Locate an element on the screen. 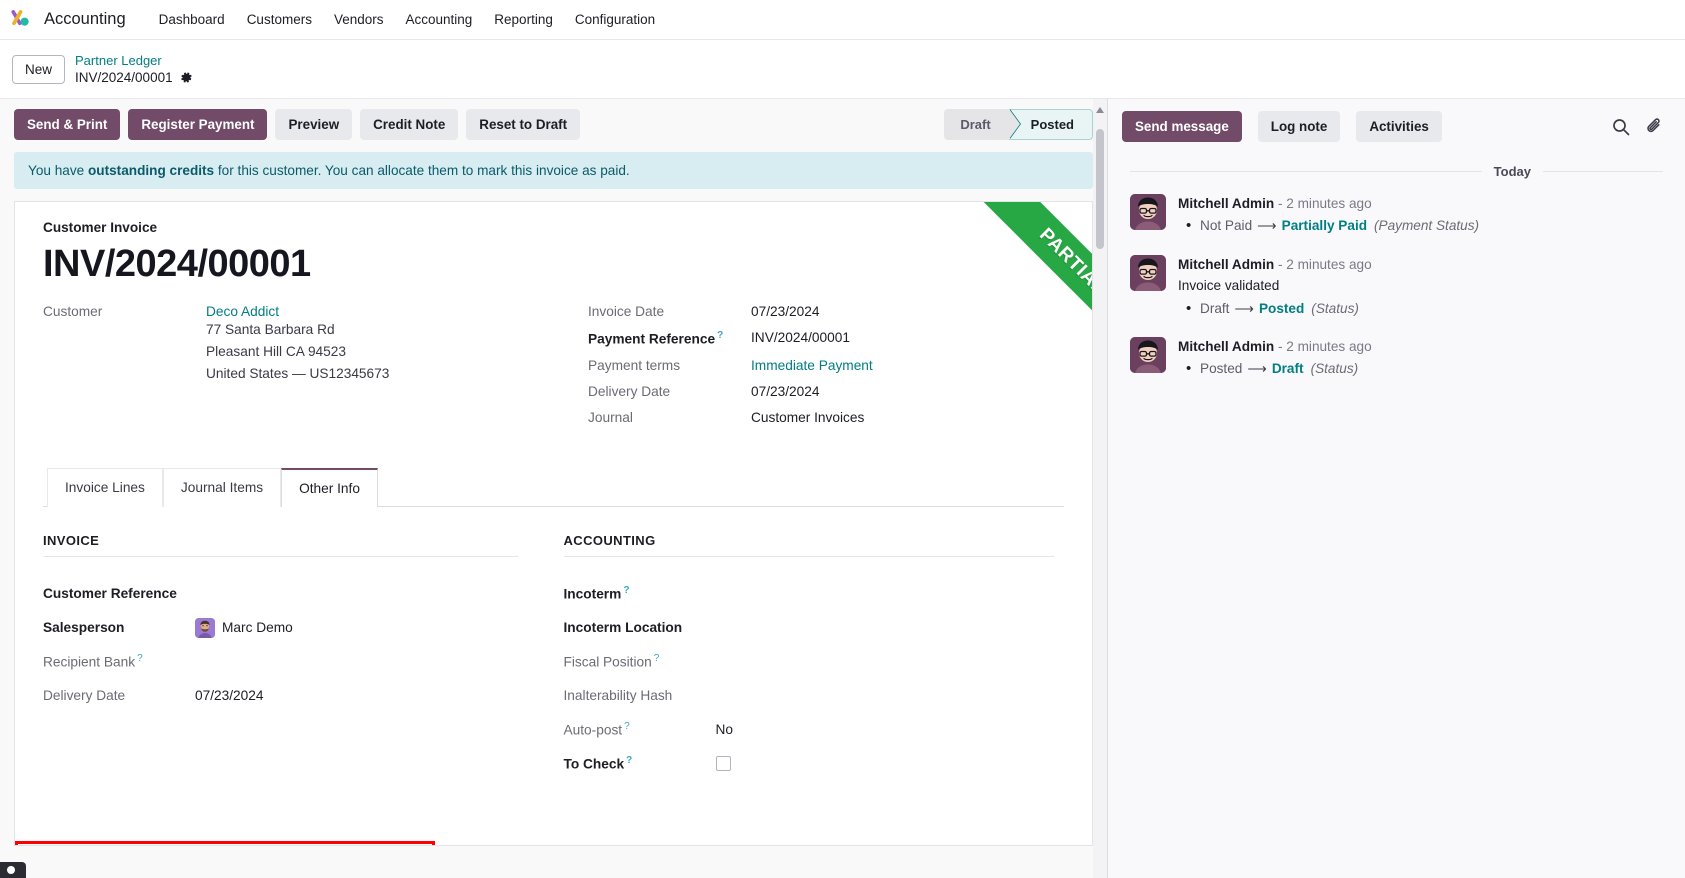 The width and height of the screenshot is (1685, 878). page-title: INV/2024/00001 is located at coordinates (177, 264).